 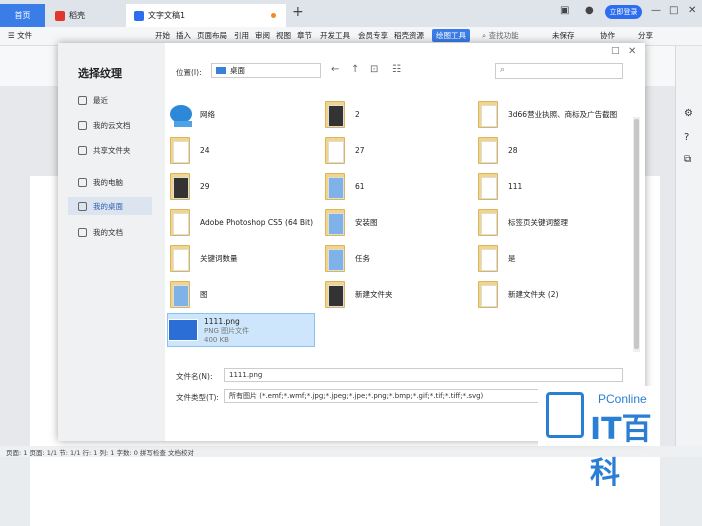 I want to click on sidebar-help-icon: ?, so click(x=686, y=137).